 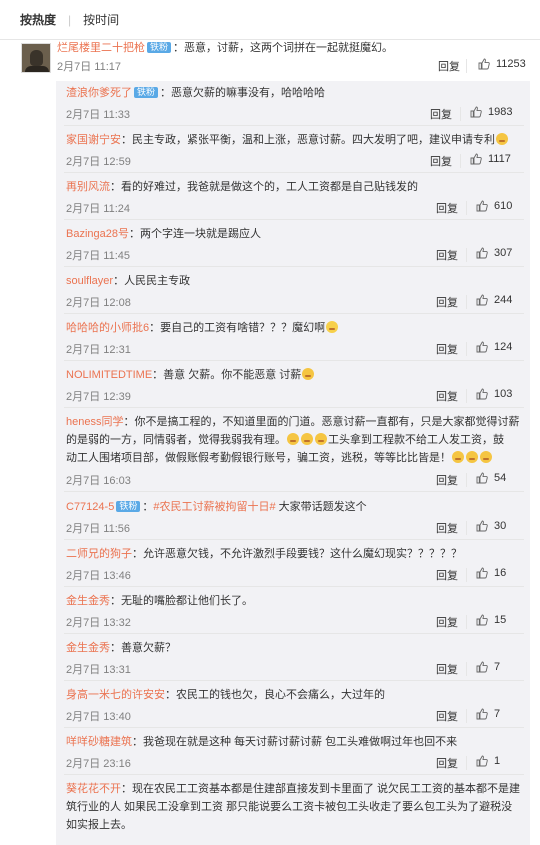 I want to click on like-button: 307, so click(x=494, y=253).